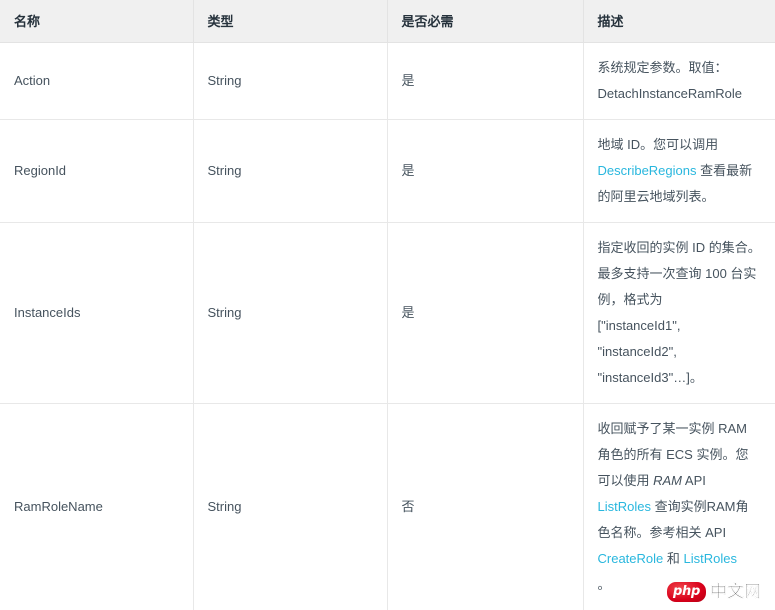 The height and width of the screenshot is (610, 775). I want to click on column-header-required: 是否必需, so click(485, 21).